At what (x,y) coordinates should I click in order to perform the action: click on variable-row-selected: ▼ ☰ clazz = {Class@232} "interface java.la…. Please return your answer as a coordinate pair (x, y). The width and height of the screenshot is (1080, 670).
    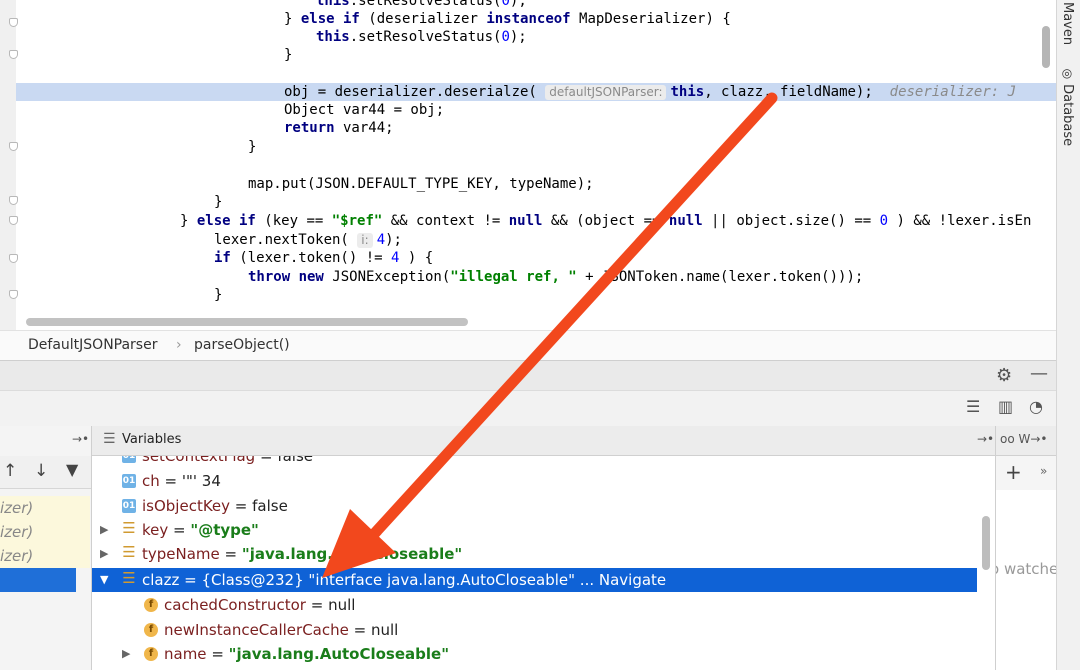
    Looking at the image, I should click on (534, 580).